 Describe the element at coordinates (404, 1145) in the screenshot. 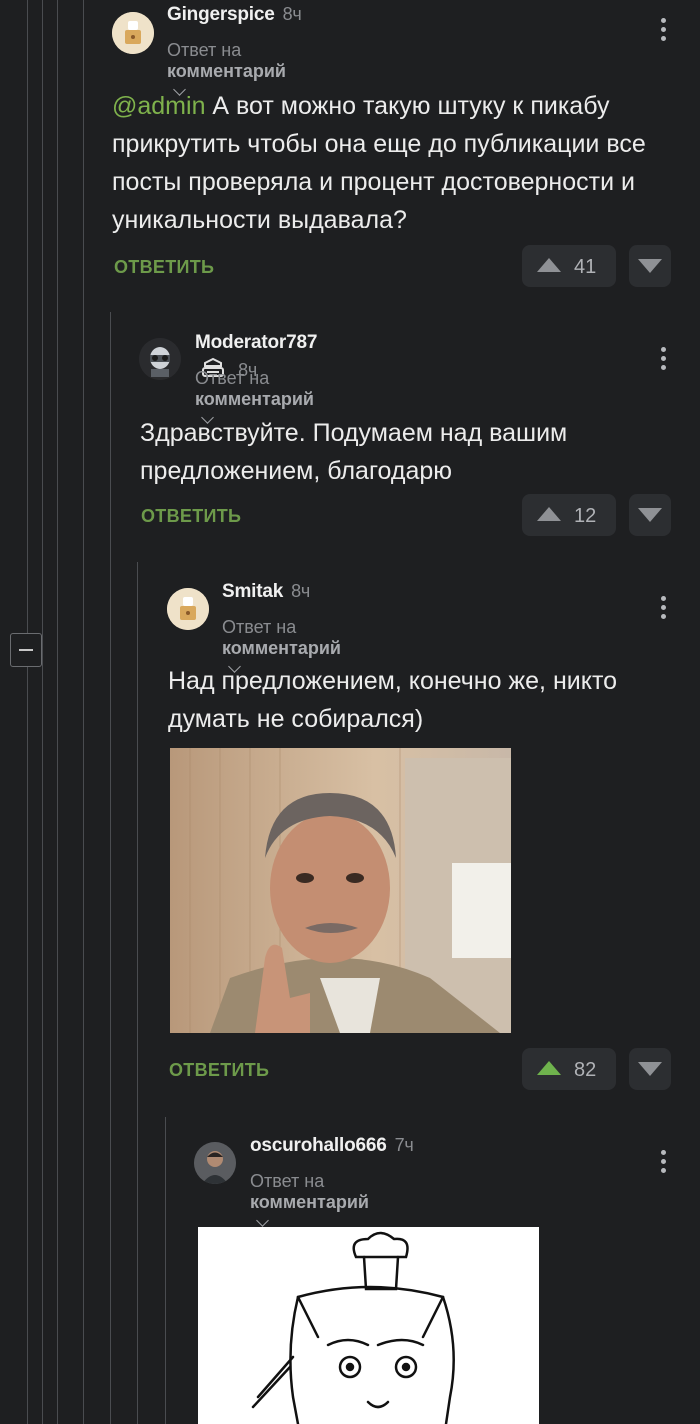

I see `comment-time: 7ч` at that location.